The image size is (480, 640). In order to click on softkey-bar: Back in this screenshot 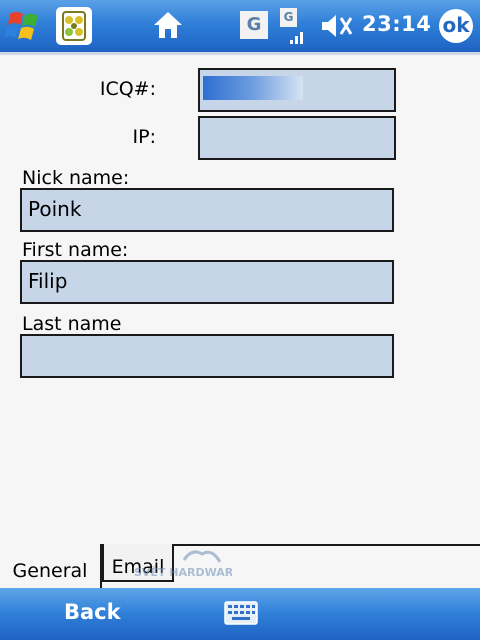, I will do `click(240, 614)`.